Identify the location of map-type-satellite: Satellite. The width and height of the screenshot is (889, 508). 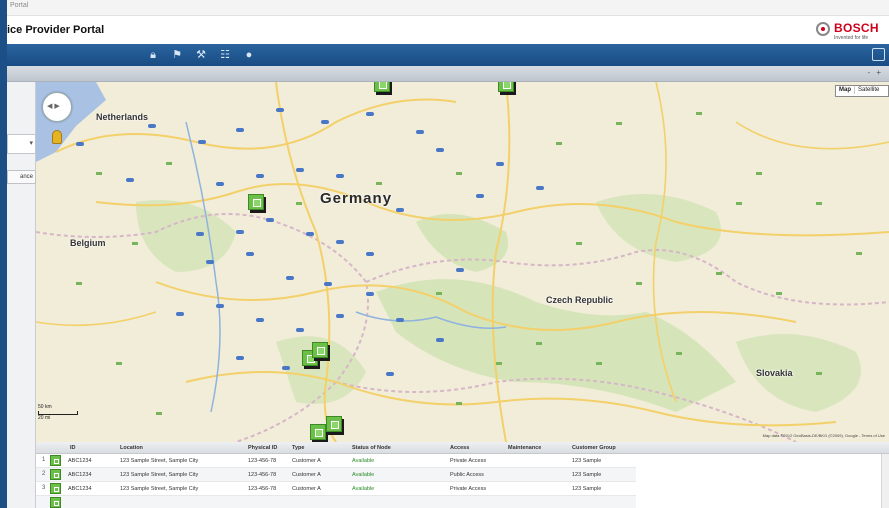
(868, 90).